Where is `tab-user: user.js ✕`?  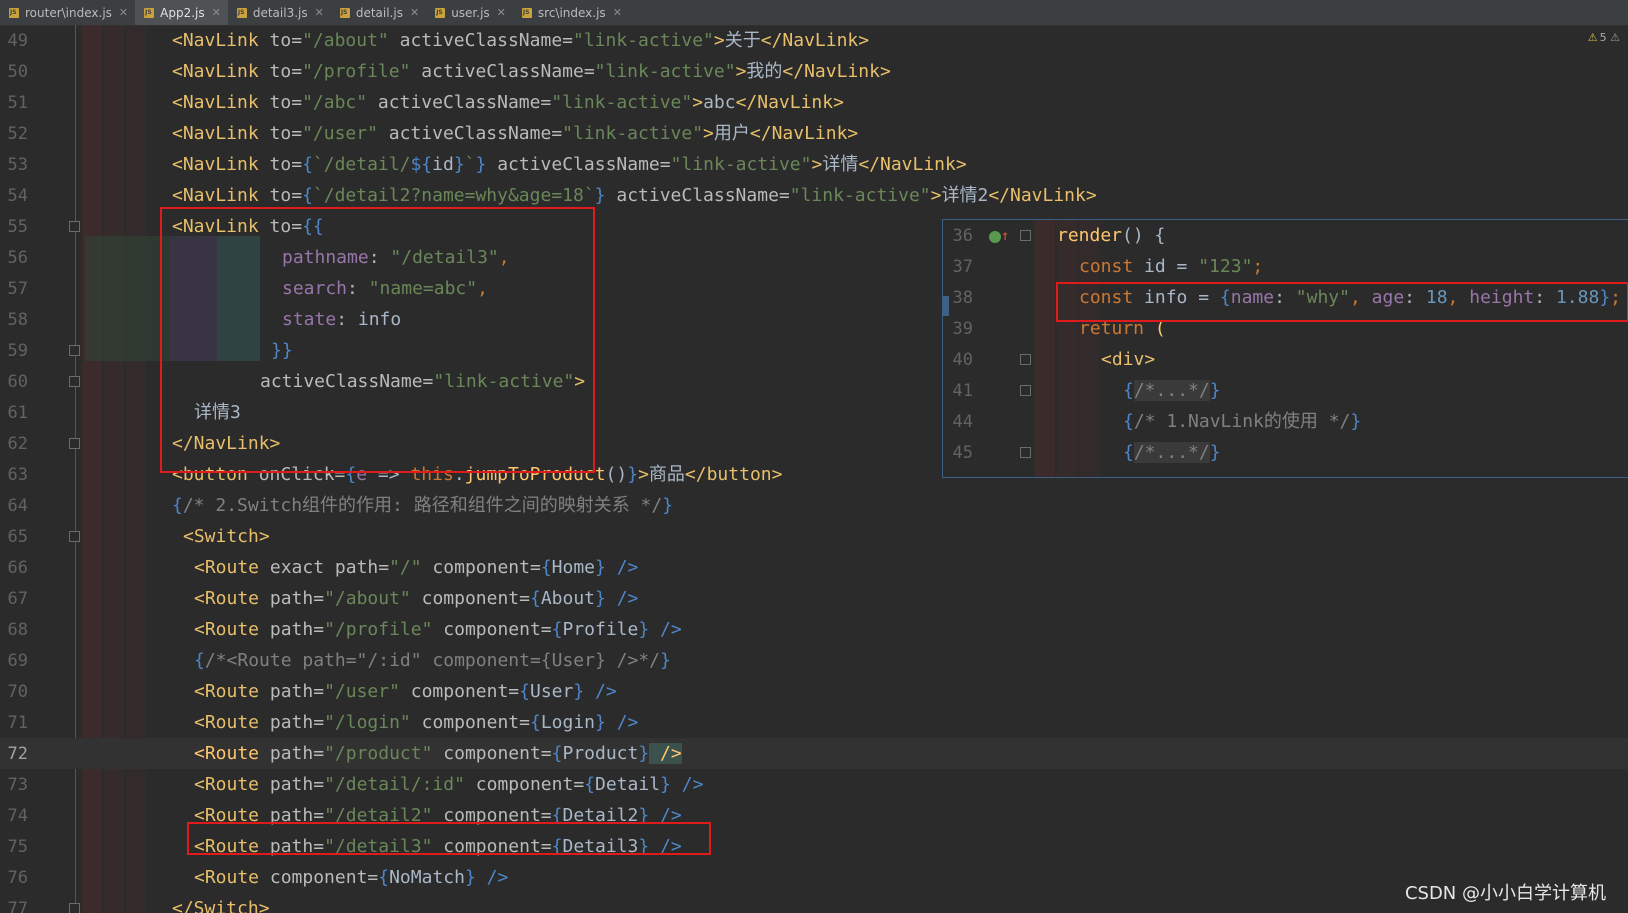
tab-user: user.js ✕ is located at coordinates (469, 12).